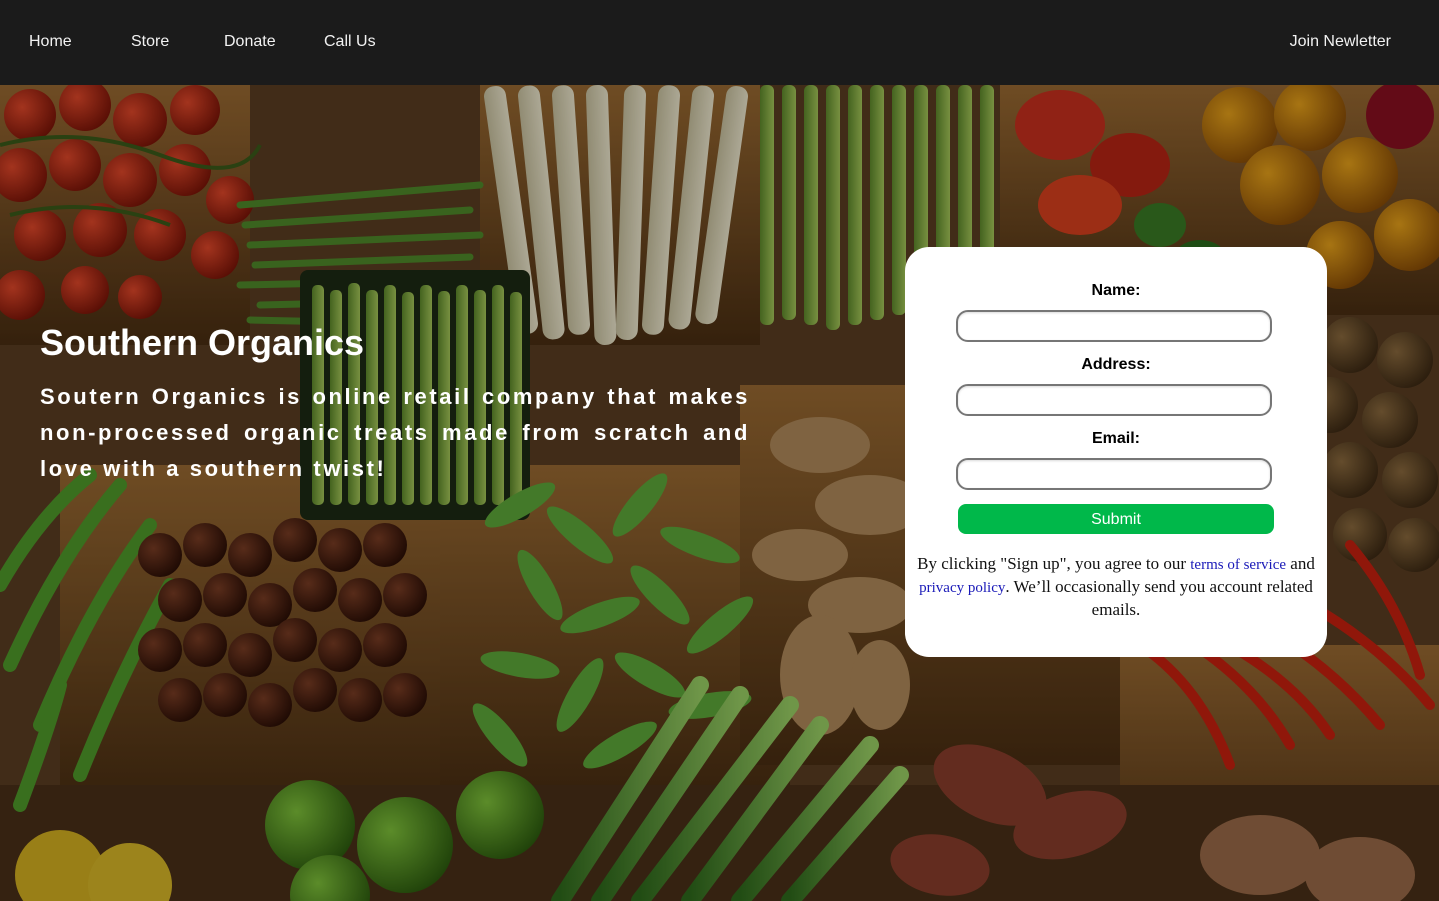 This screenshot has height=901, width=1439. What do you see at coordinates (1116, 519) in the screenshot?
I see `submit-button: Submit` at bounding box center [1116, 519].